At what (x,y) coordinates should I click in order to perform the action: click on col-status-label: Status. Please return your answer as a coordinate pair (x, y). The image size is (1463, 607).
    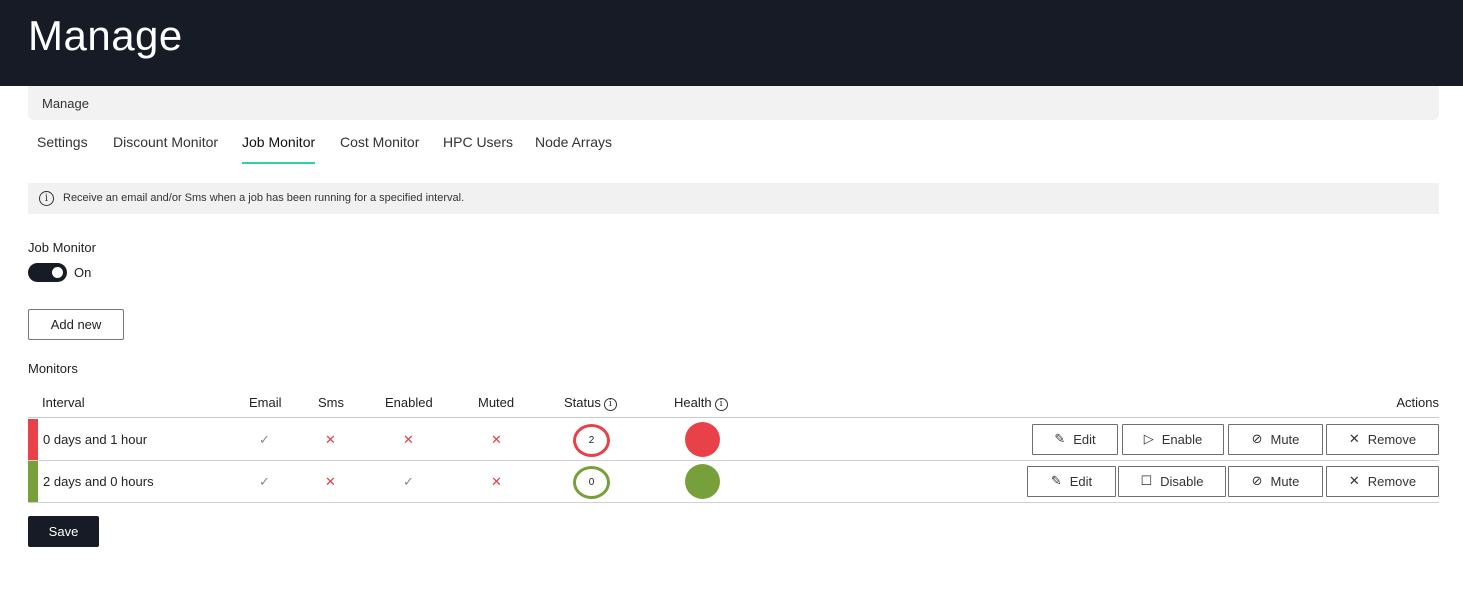
    Looking at the image, I should click on (582, 402).